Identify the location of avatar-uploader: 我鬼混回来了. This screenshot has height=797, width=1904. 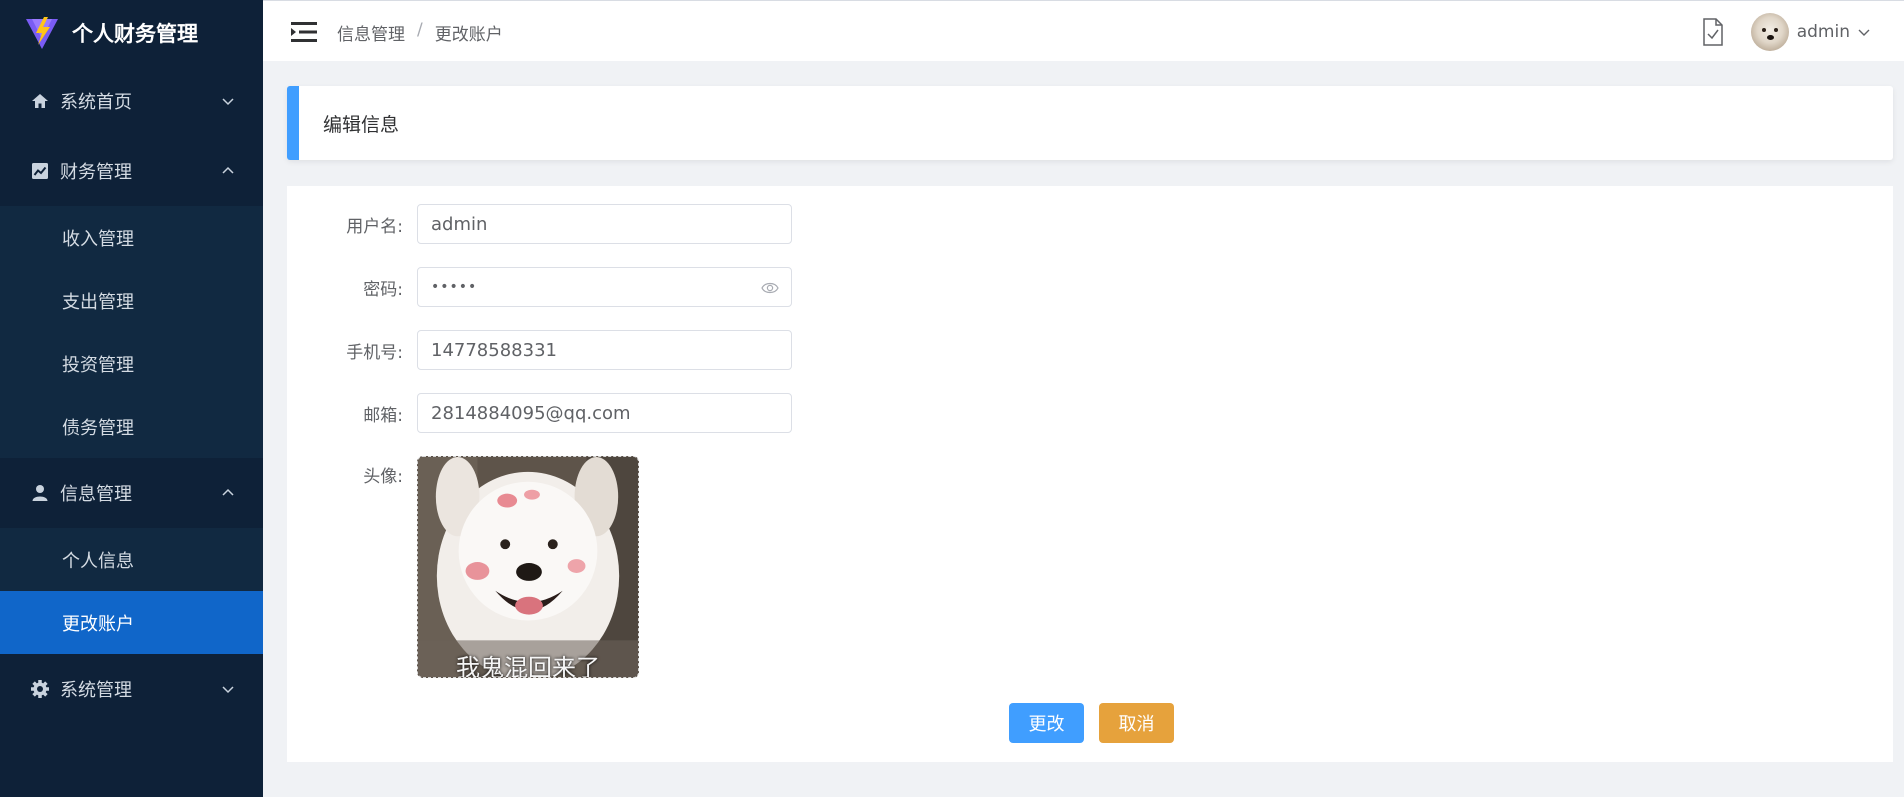
(528, 567).